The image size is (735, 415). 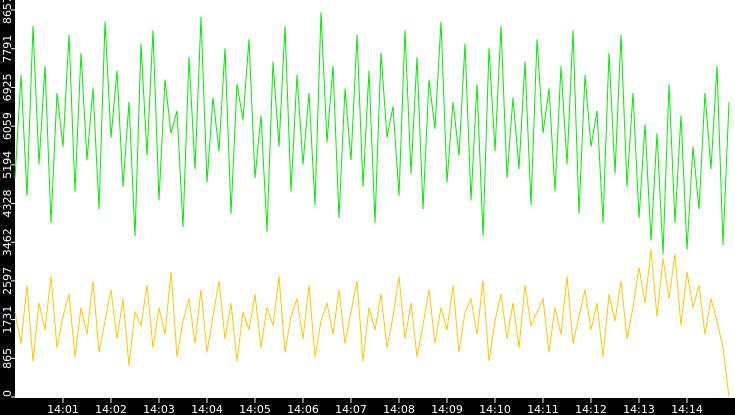 What do you see at coordinates (63, 409) in the screenshot?
I see `x-tick-label: 14:01` at bounding box center [63, 409].